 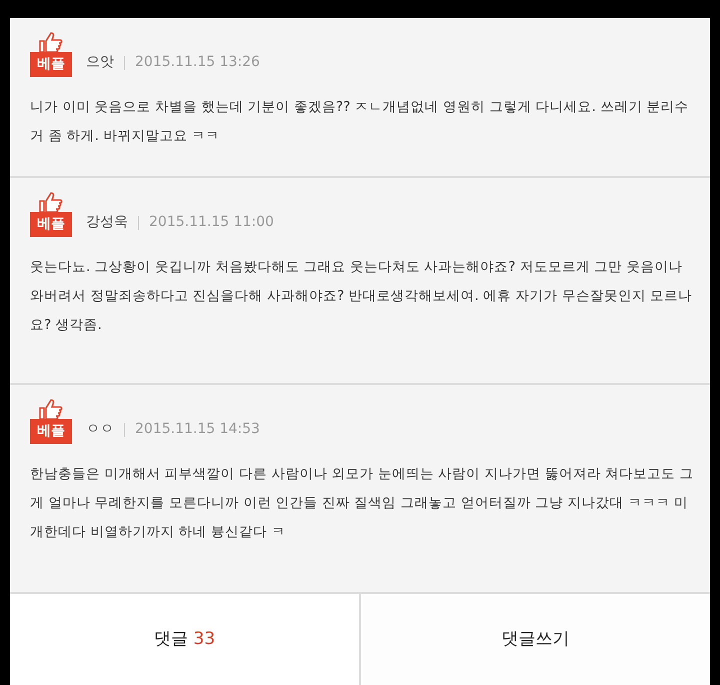 I want to click on comment-count: 33, so click(x=204, y=638).